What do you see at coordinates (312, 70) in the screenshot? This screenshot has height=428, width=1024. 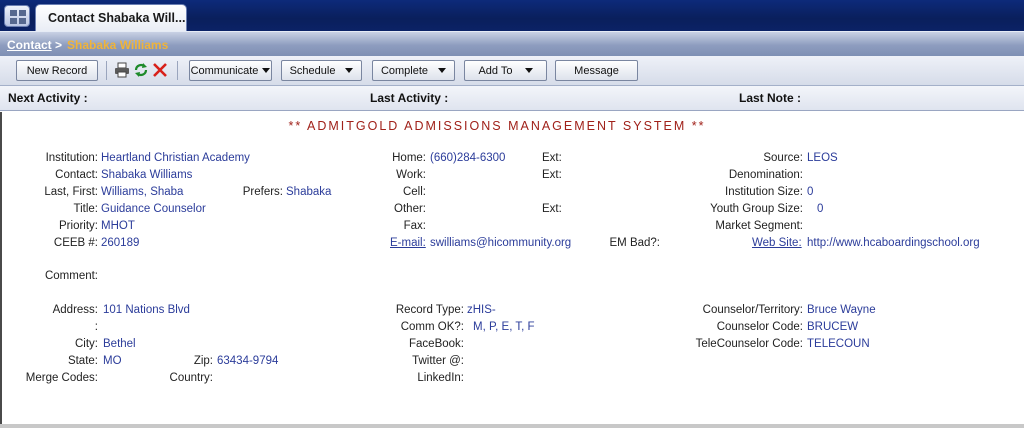 I see `schedule-label: Schedule` at bounding box center [312, 70].